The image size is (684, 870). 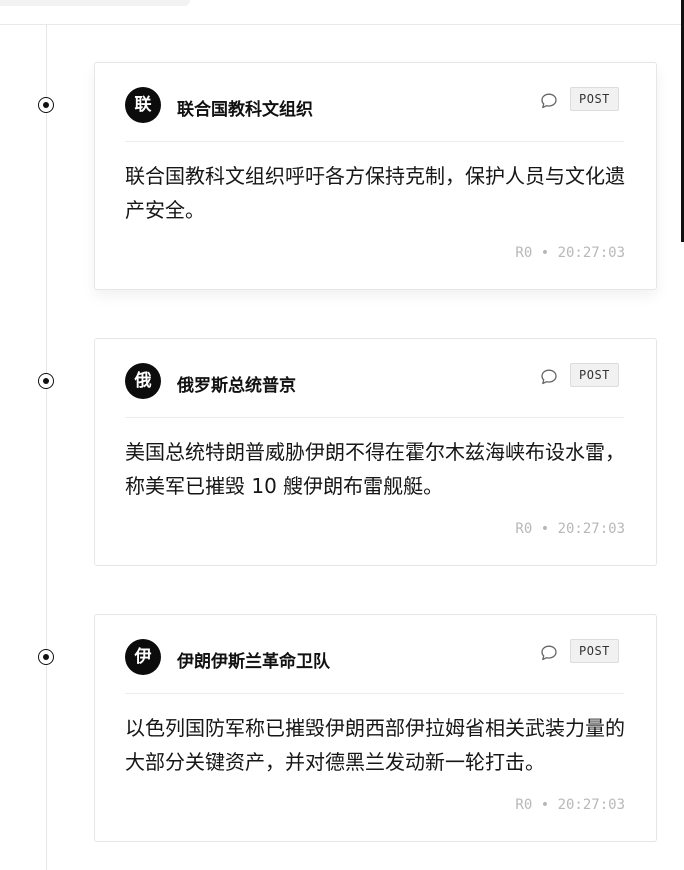 What do you see at coordinates (245, 107) in the screenshot?
I see `source-name: 联合国教科文组织` at bounding box center [245, 107].